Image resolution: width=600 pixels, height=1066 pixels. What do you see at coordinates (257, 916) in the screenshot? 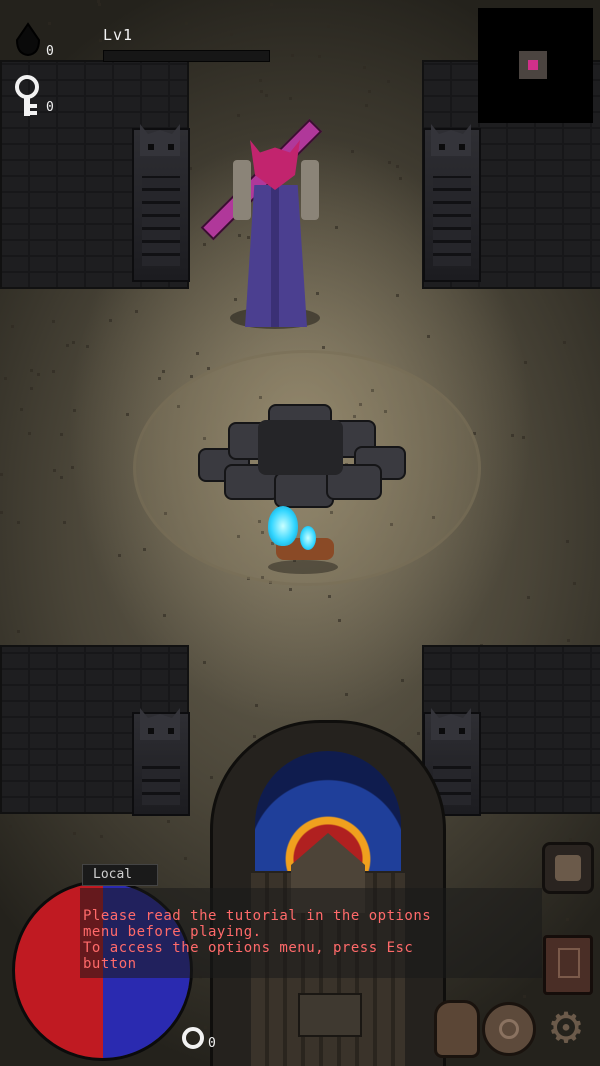
I see `chat-line: Please read the tutorial in the options` at bounding box center [257, 916].